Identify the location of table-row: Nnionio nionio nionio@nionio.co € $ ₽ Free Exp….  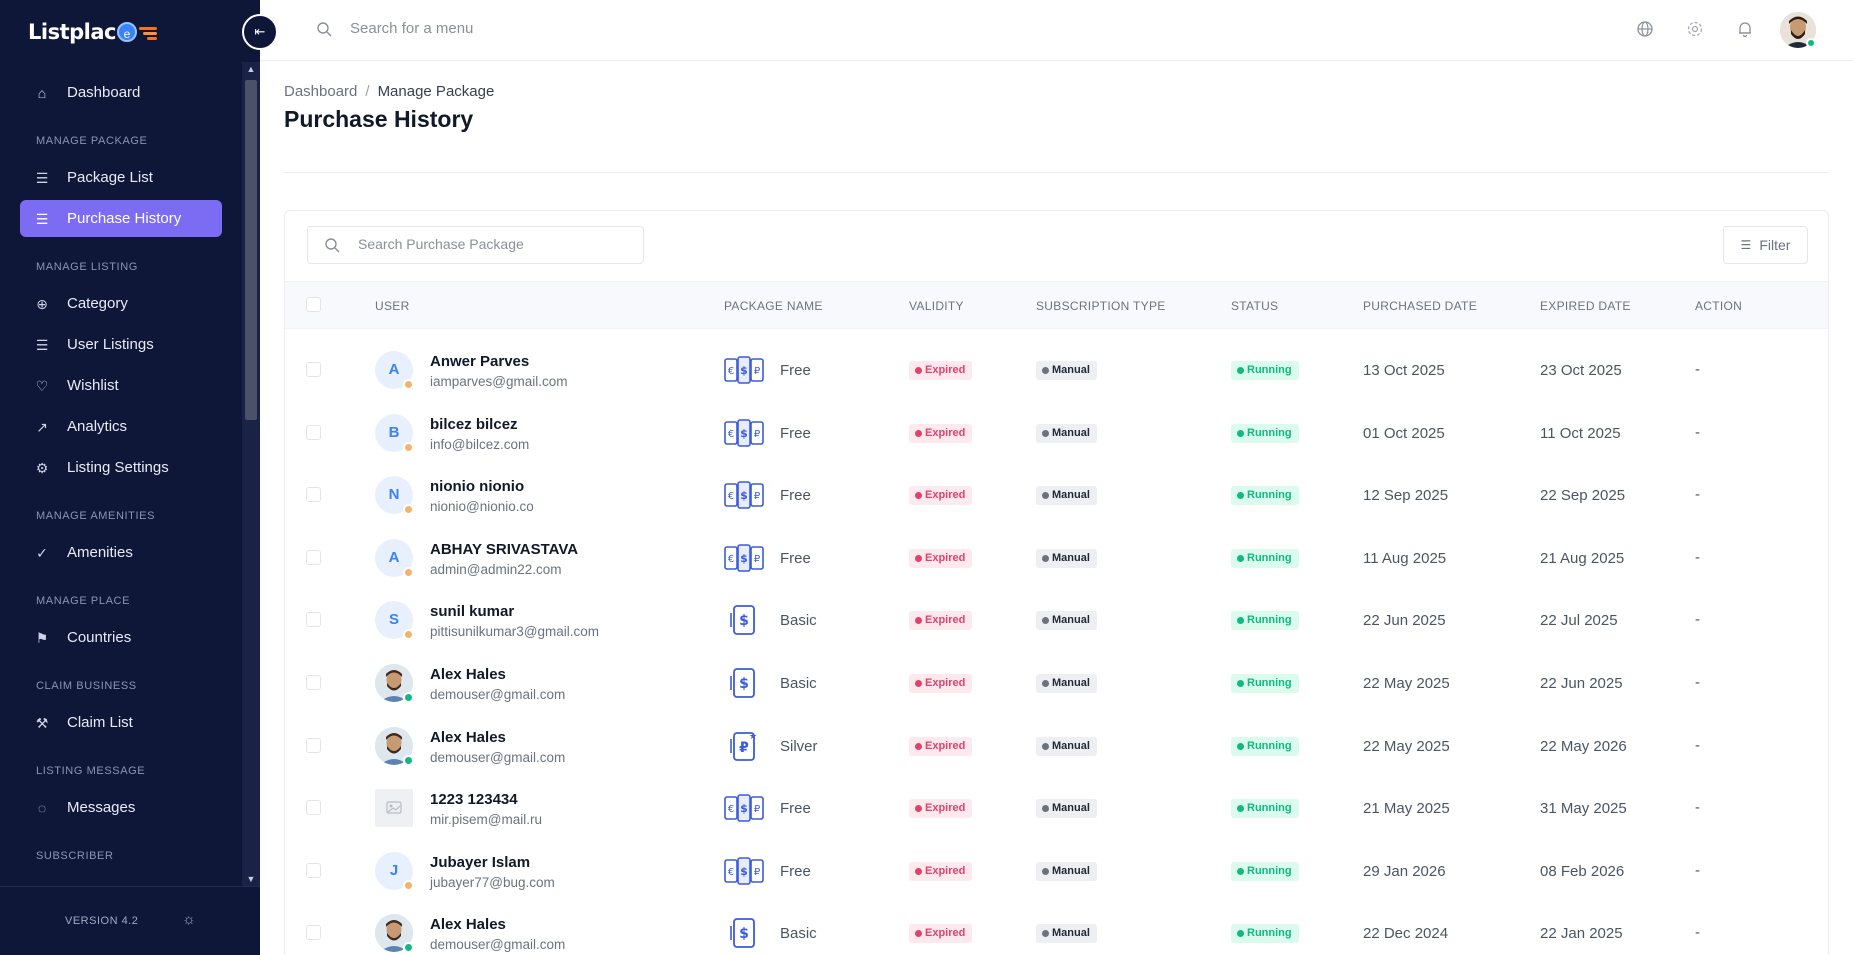
(1056, 495).